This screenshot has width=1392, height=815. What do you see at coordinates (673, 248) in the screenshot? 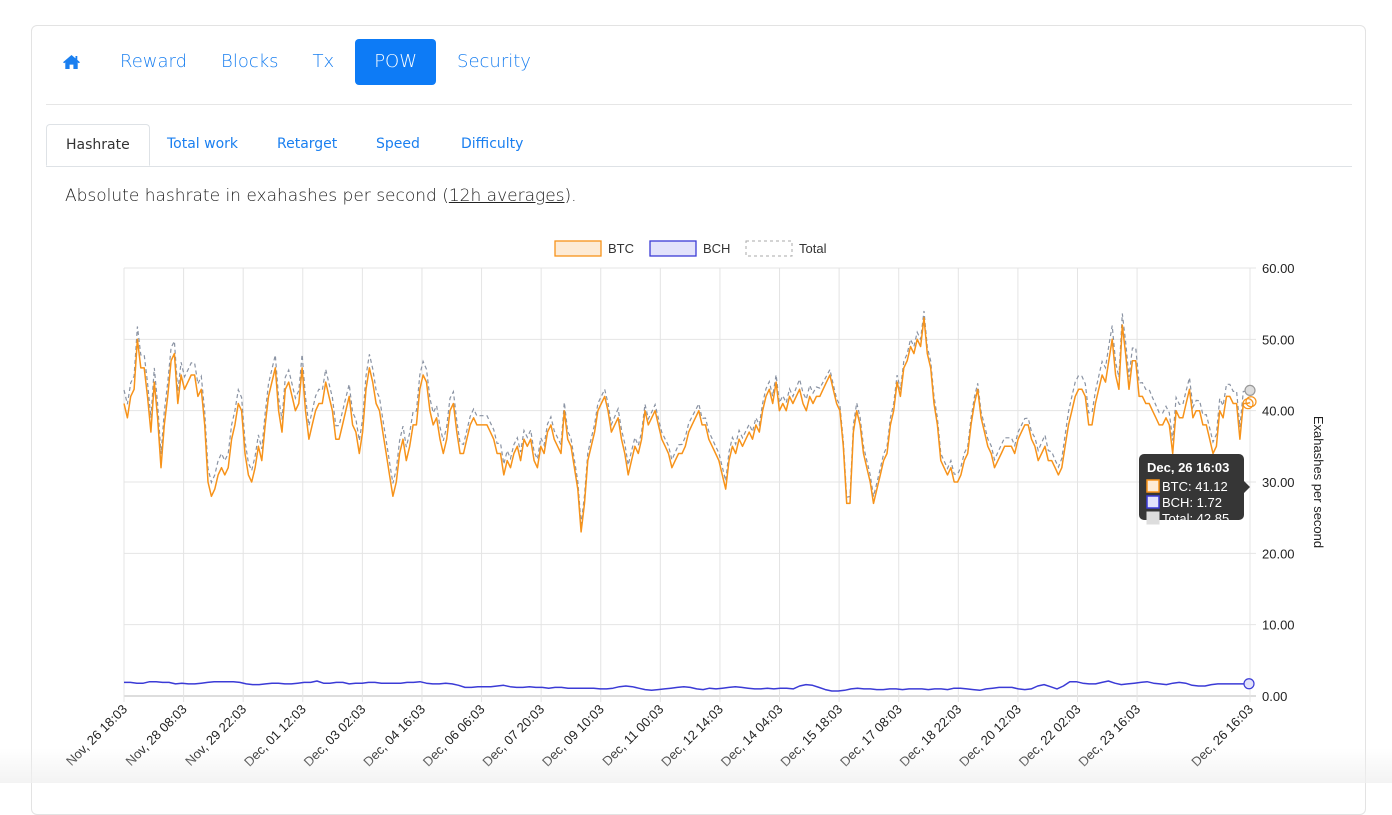
I see `legend-bch-swatch` at bounding box center [673, 248].